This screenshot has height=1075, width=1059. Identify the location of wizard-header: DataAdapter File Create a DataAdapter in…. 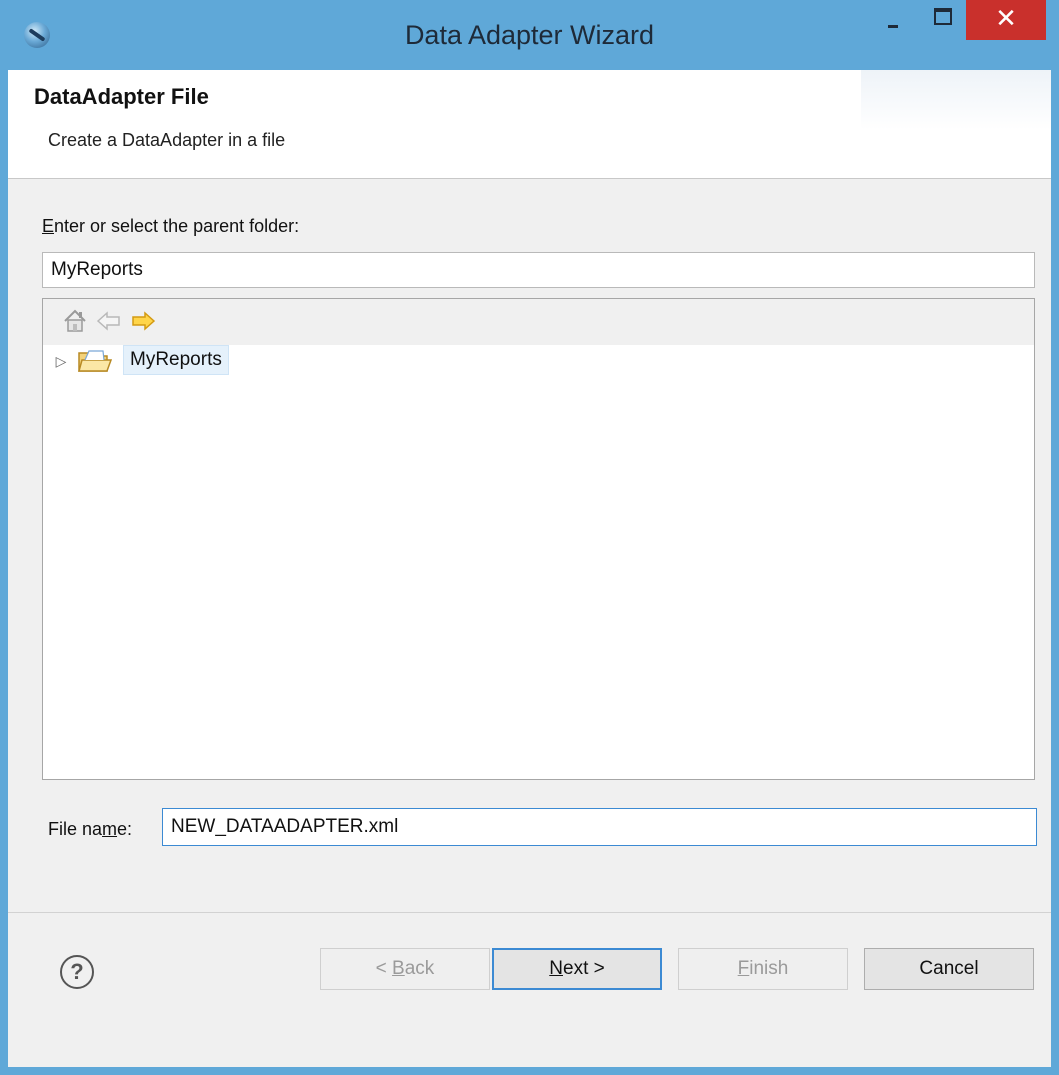
(529, 124).